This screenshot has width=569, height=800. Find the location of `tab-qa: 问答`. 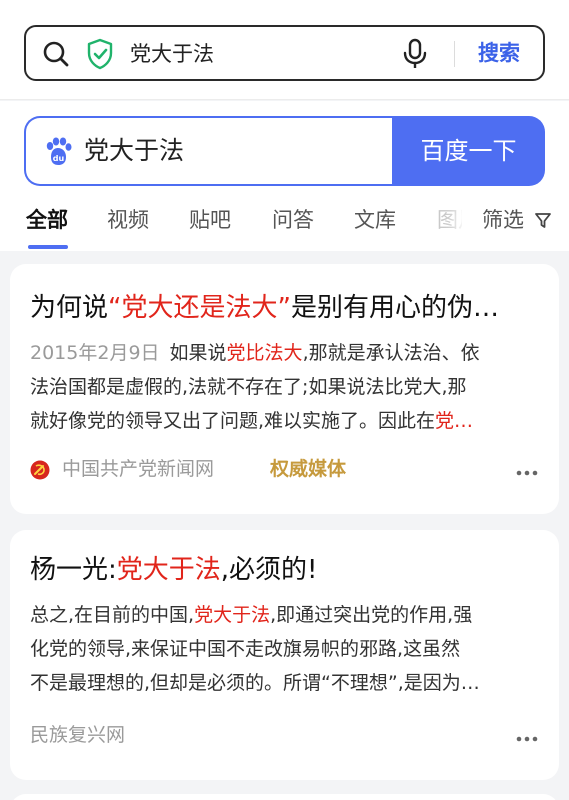

tab-qa: 问答 is located at coordinates (293, 220).